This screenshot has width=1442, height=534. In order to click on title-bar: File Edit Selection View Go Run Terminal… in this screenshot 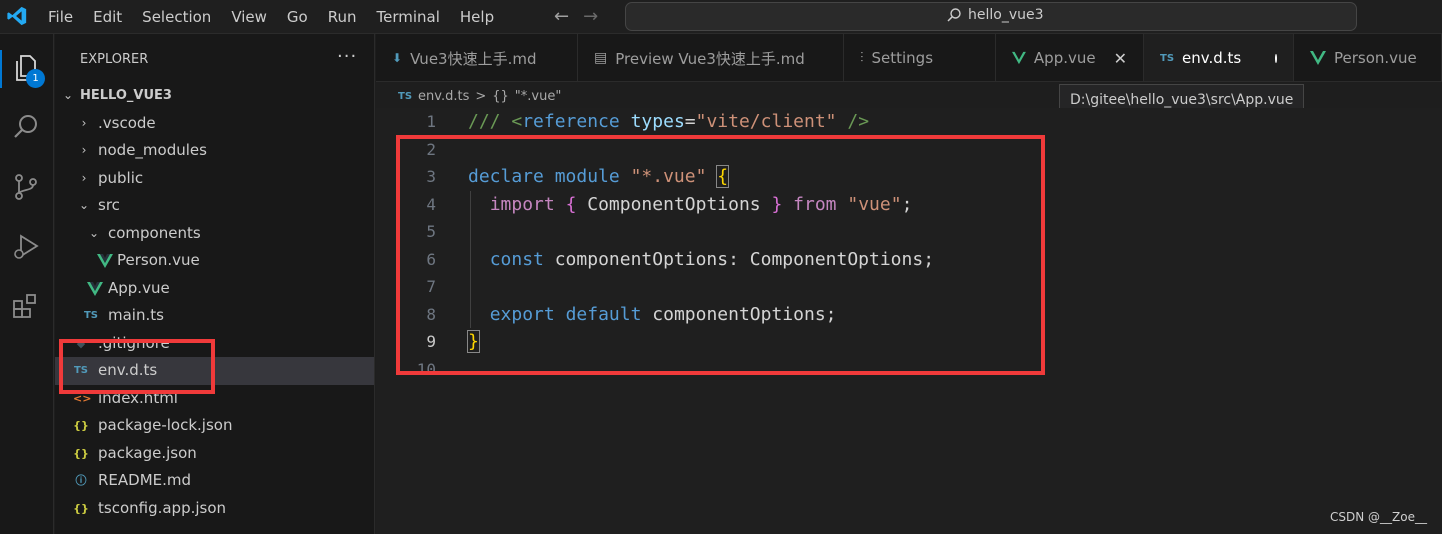, I will do `click(721, 17)`.